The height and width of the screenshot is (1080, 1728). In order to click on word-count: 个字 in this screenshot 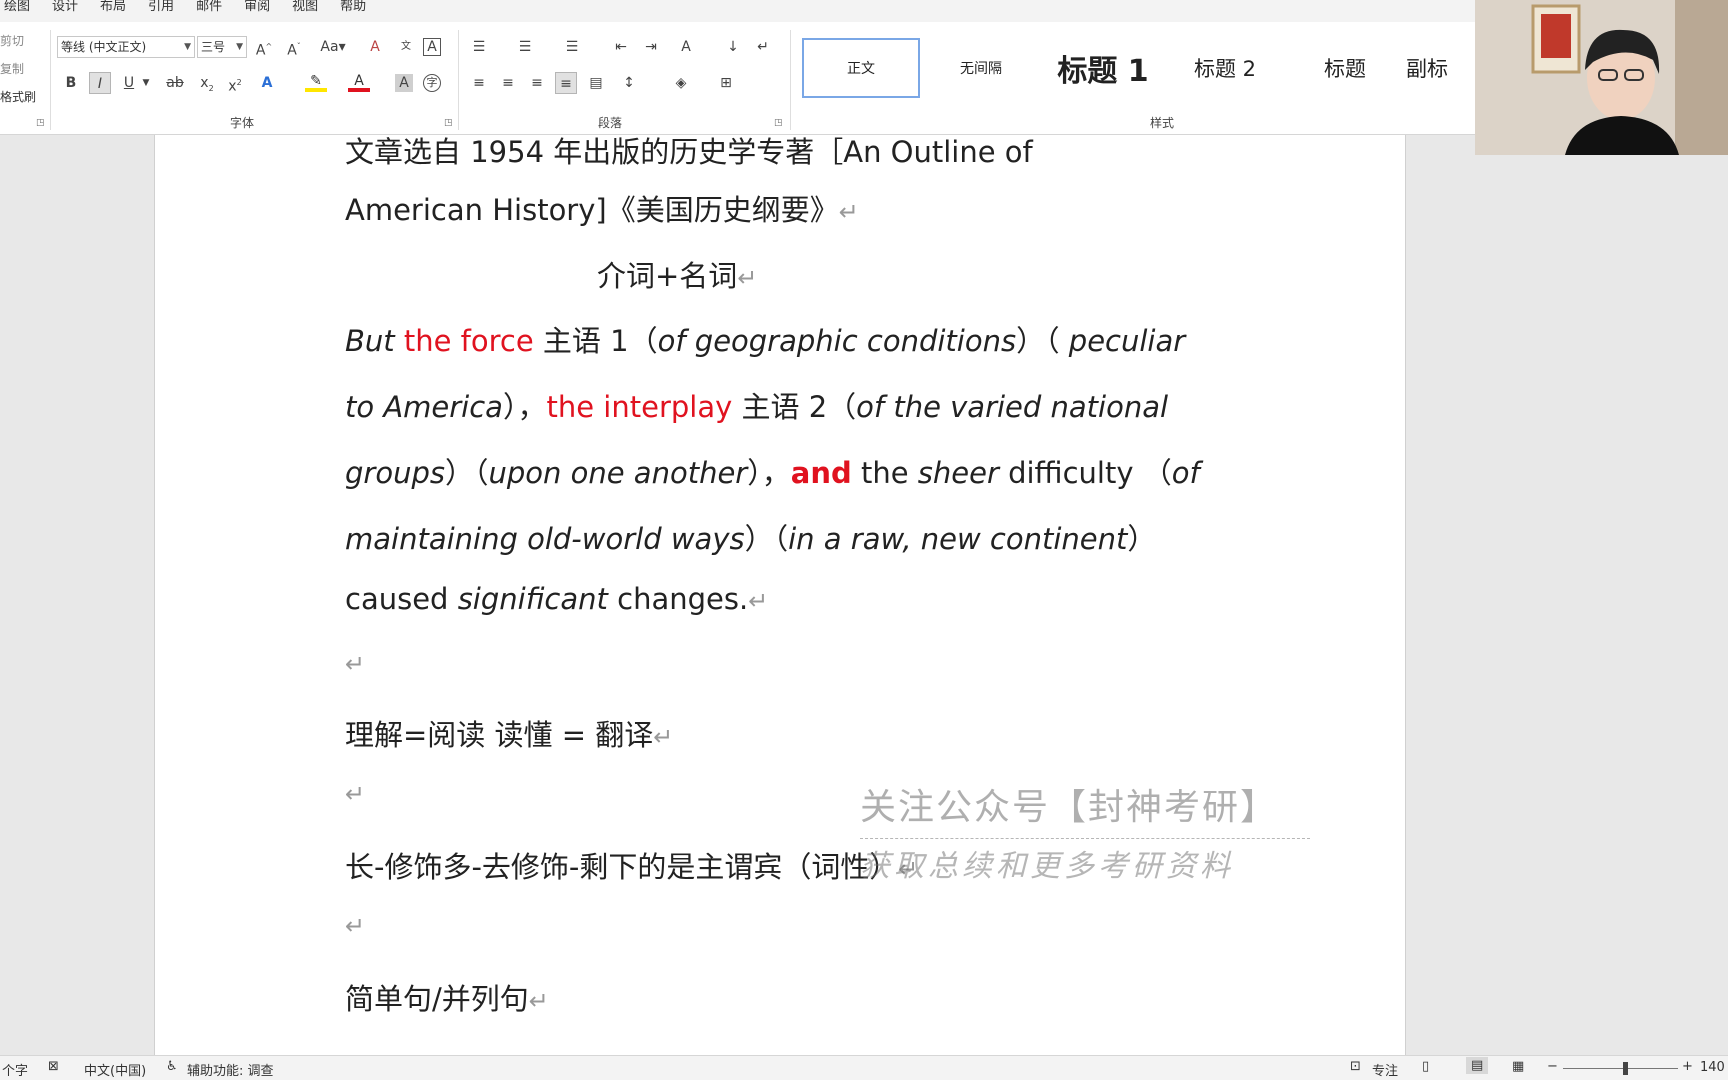, I will do `click(15, 1069)`.